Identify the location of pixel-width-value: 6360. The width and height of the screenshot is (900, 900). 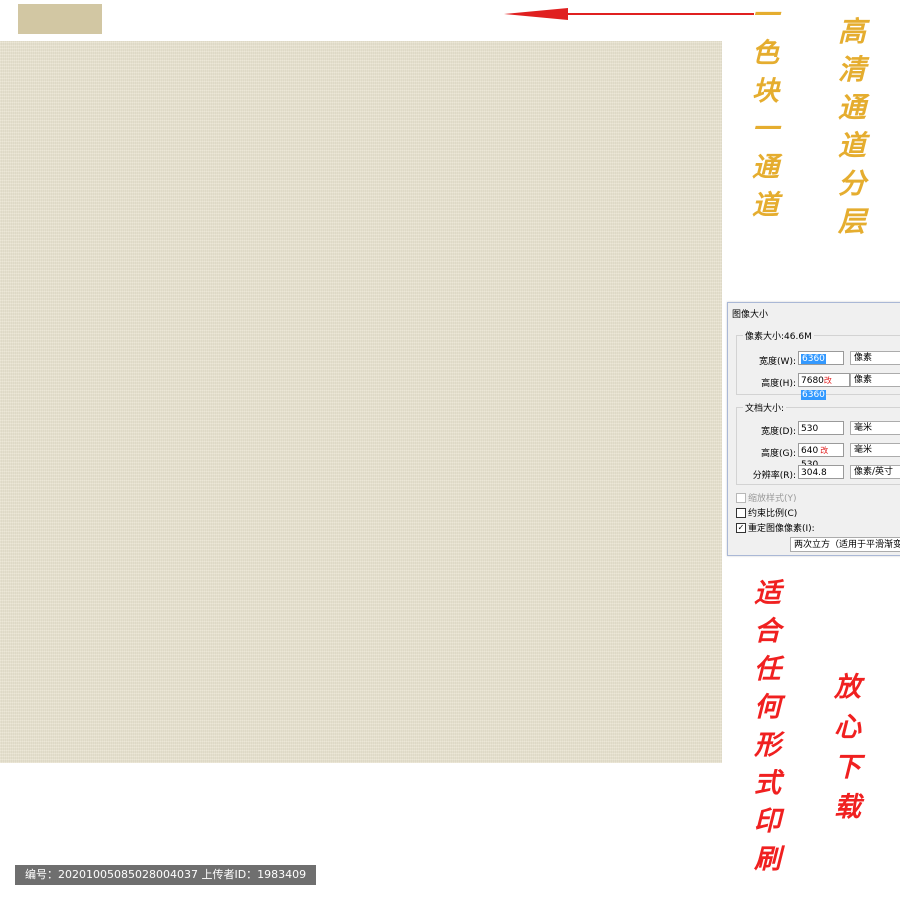
(813, 359).